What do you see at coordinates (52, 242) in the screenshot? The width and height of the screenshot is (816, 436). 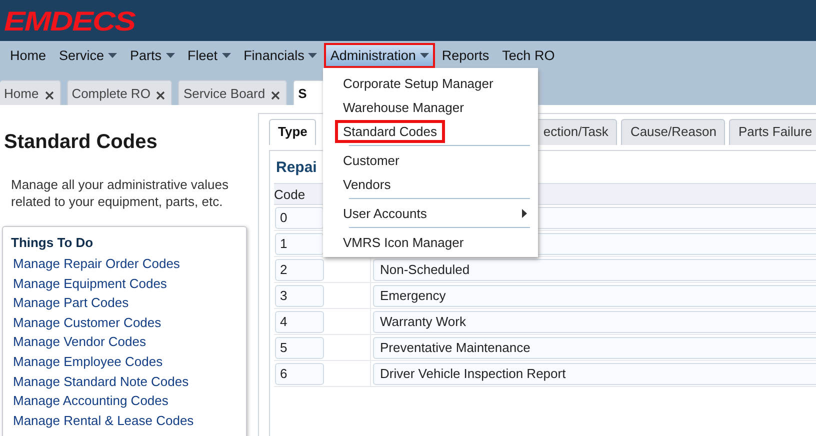 I see `panel-heading: Things To Do` at bounding box center [52, 242].